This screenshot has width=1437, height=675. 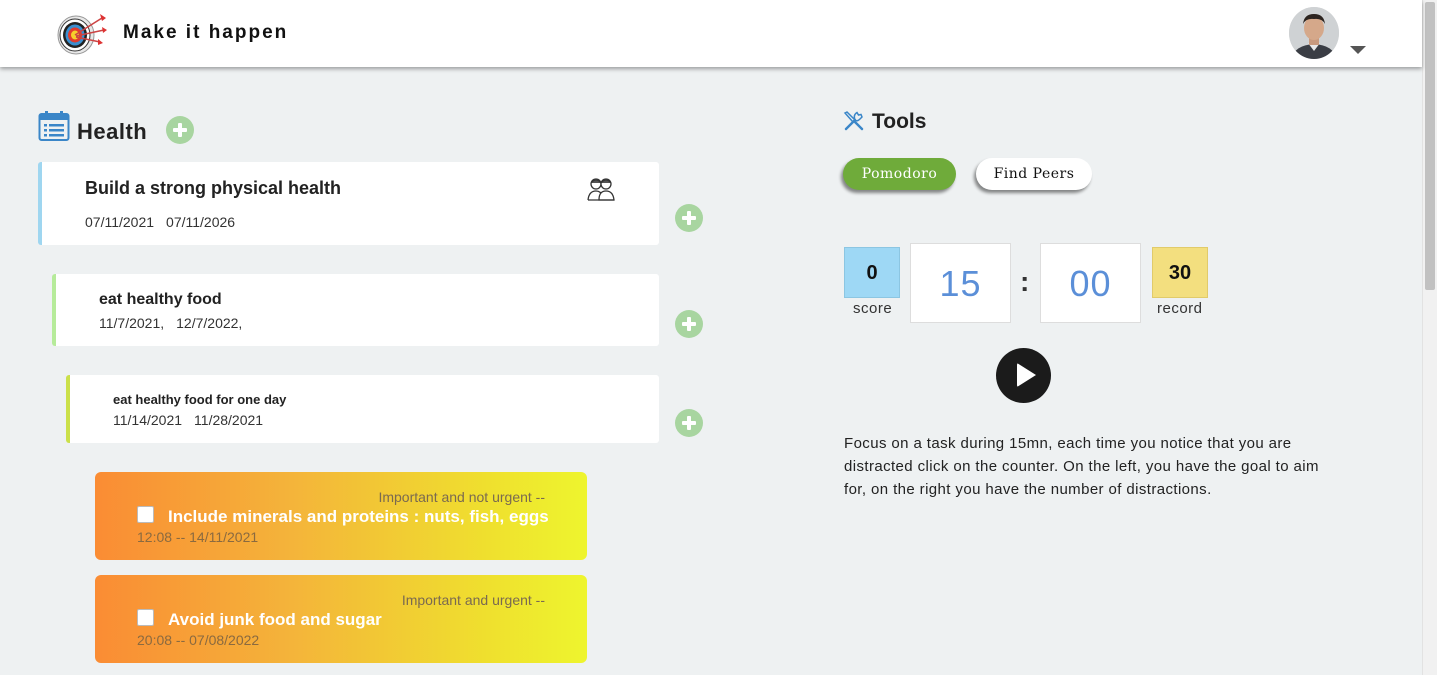 I want to click on goal-end-date: 12/7/2022,, so click(x=209, y=323).